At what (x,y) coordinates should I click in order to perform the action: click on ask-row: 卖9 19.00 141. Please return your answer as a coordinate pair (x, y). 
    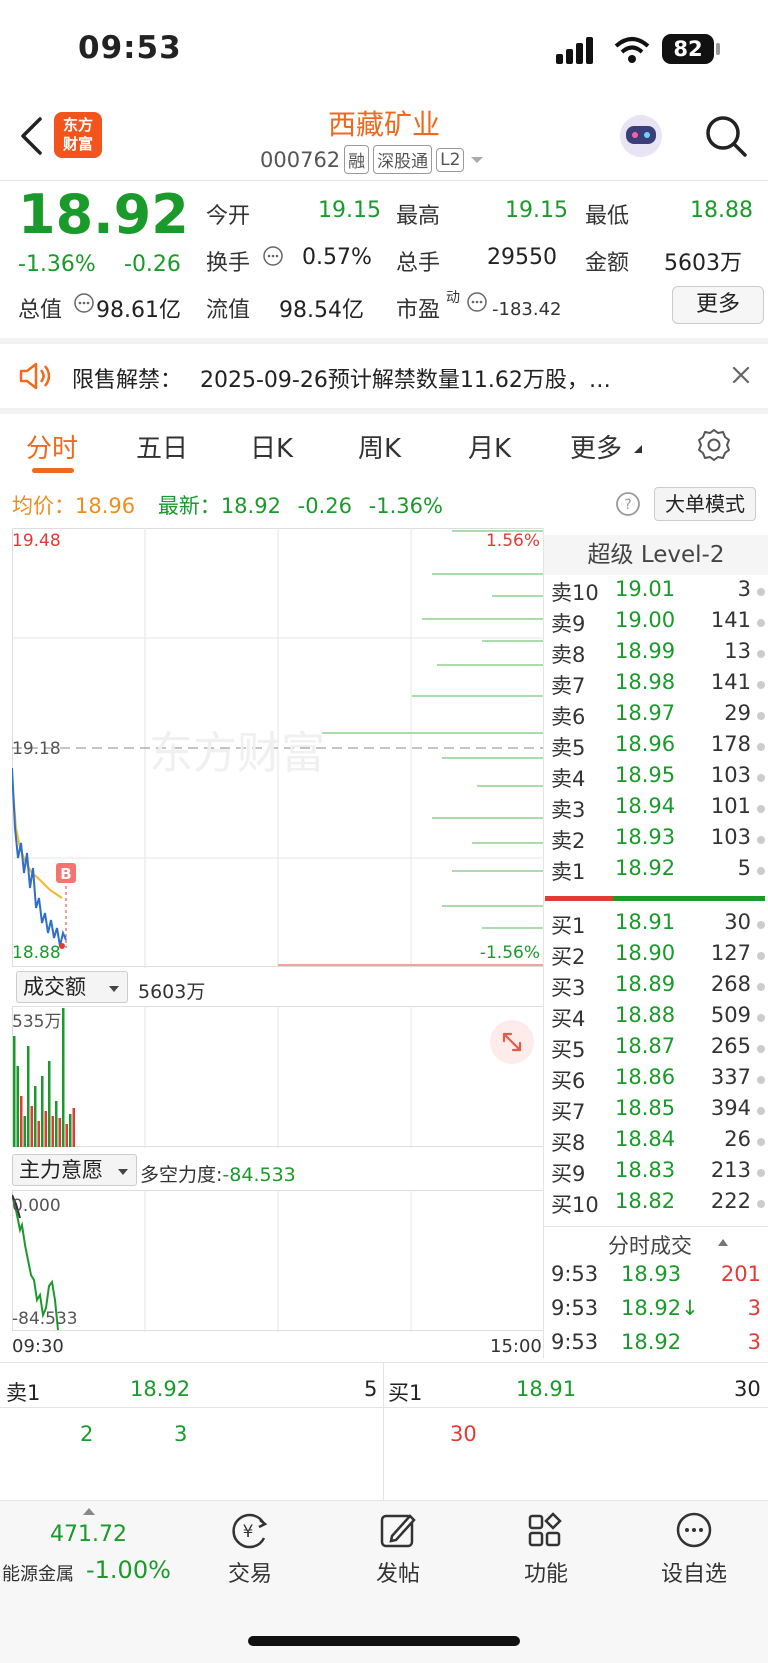
    Looking at the image, I should click on (658, 623).